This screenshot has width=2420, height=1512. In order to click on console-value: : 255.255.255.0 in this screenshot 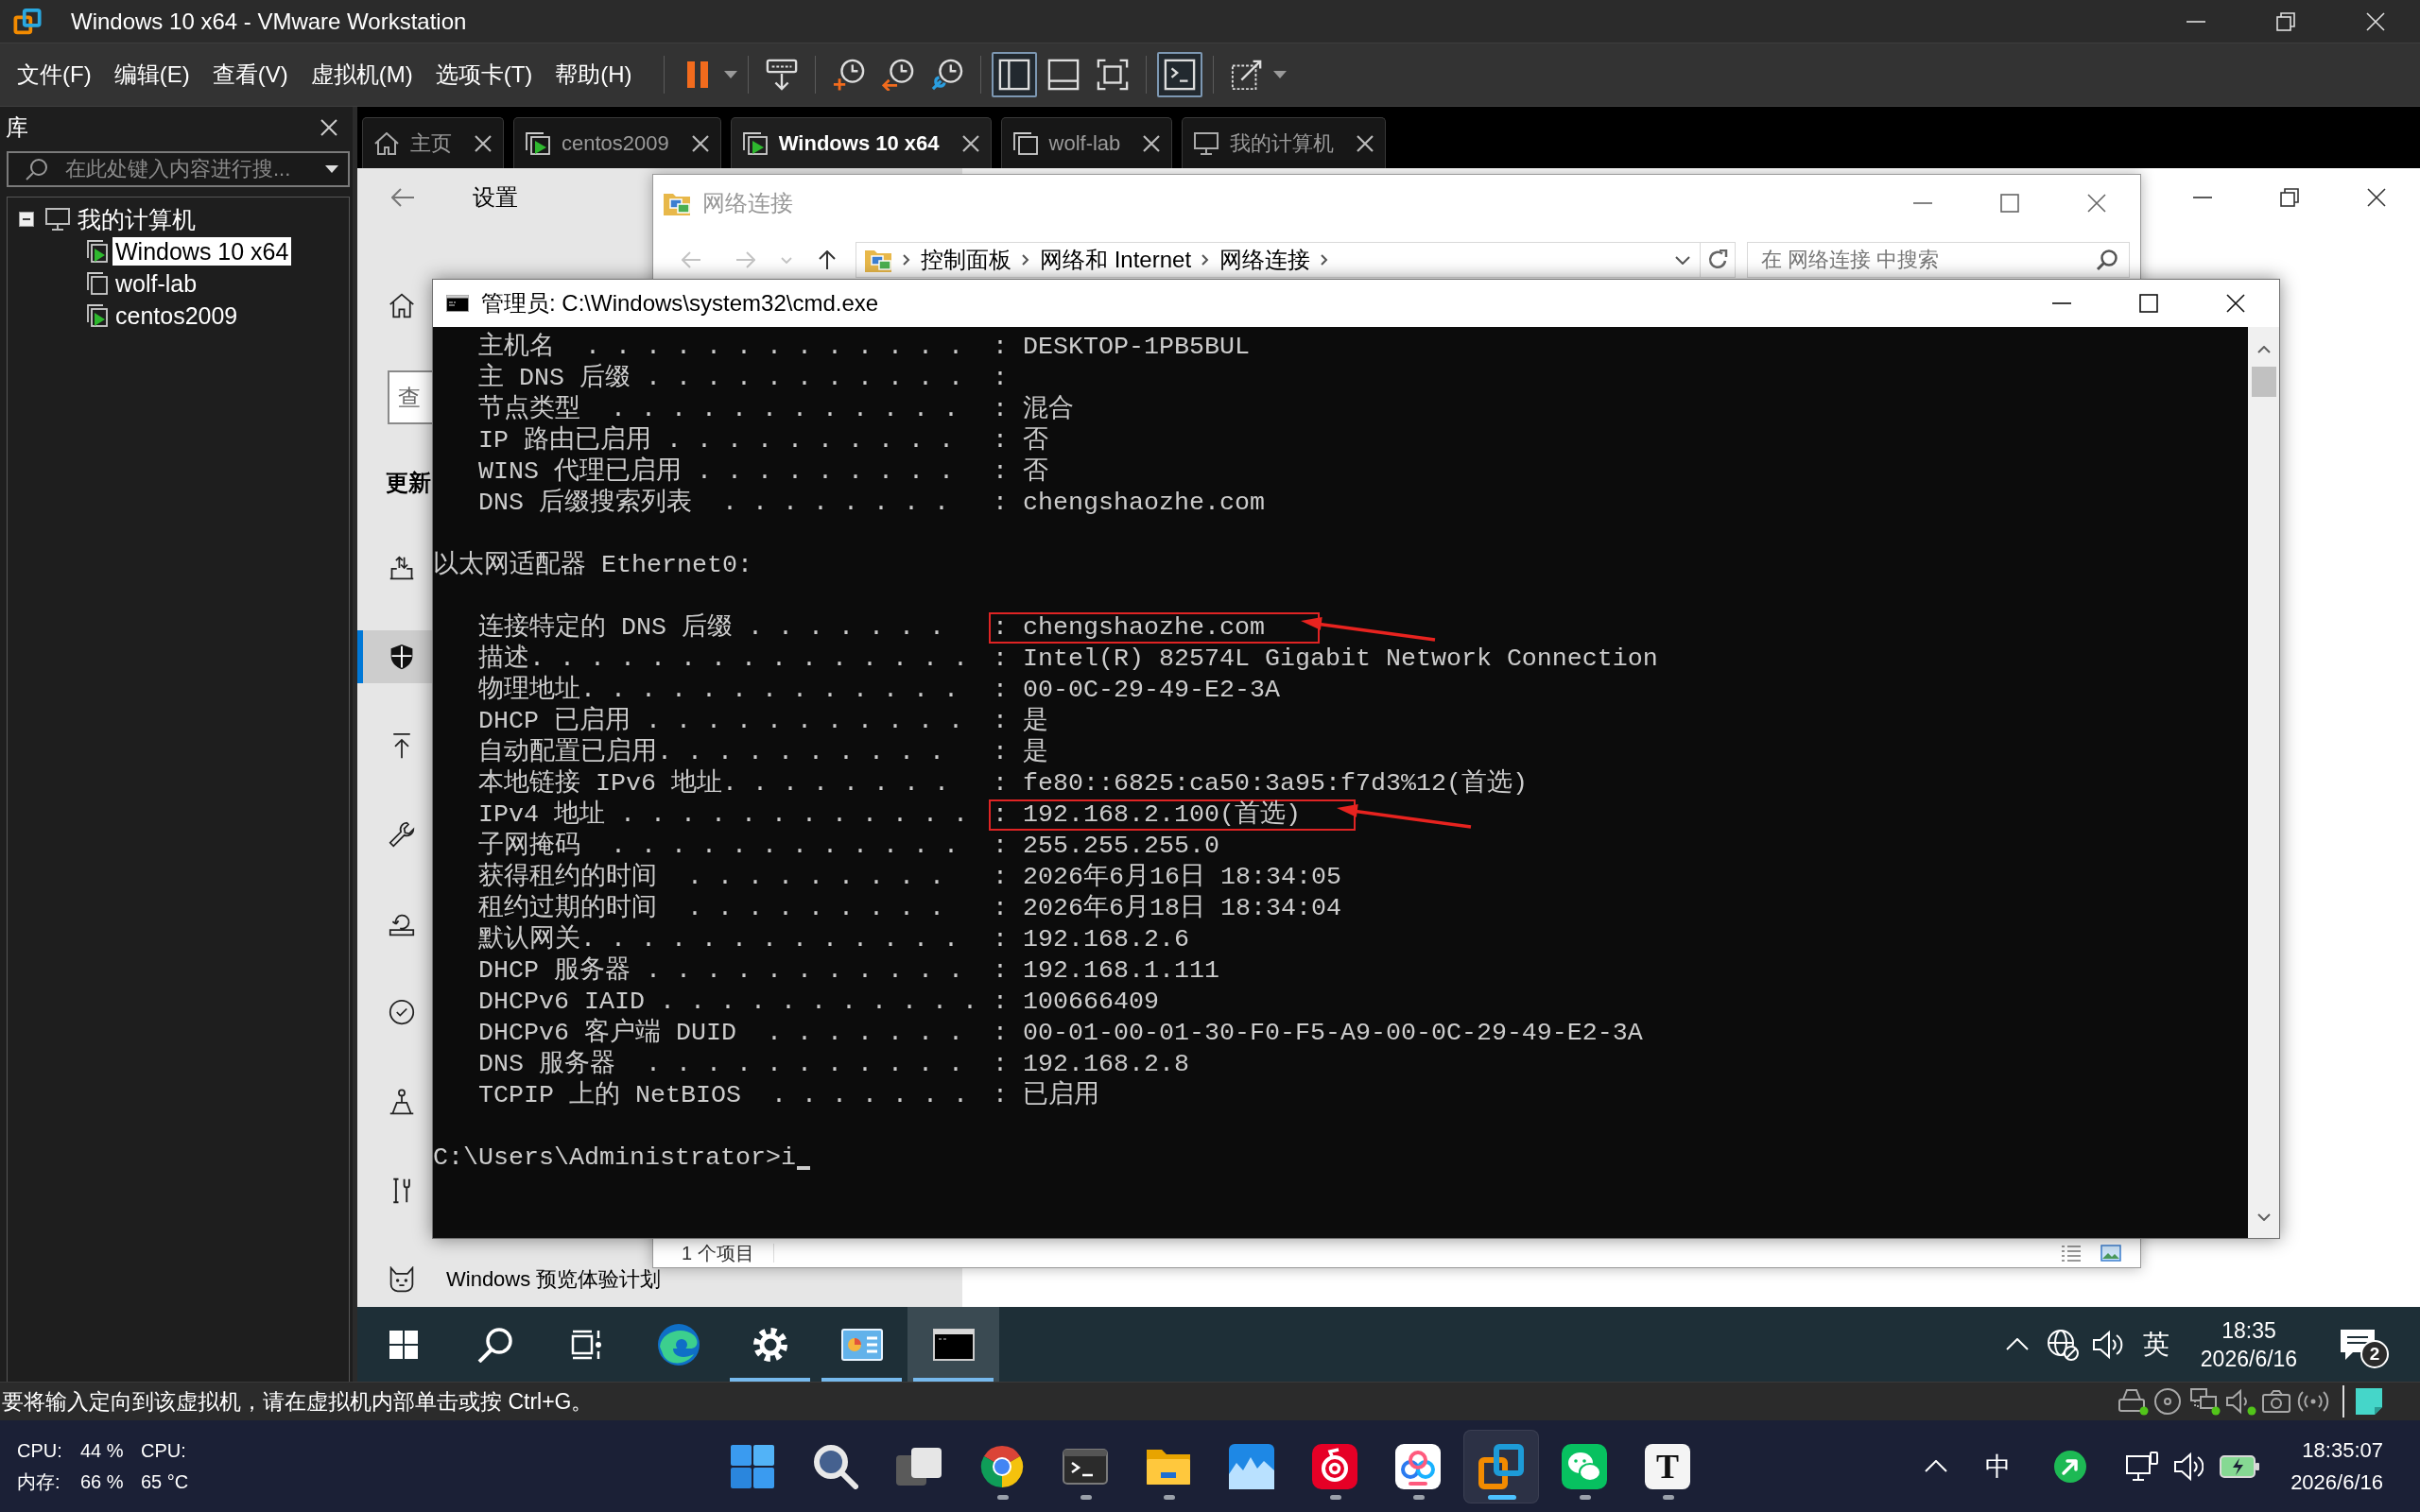, I will do `click(1106, 846)`.